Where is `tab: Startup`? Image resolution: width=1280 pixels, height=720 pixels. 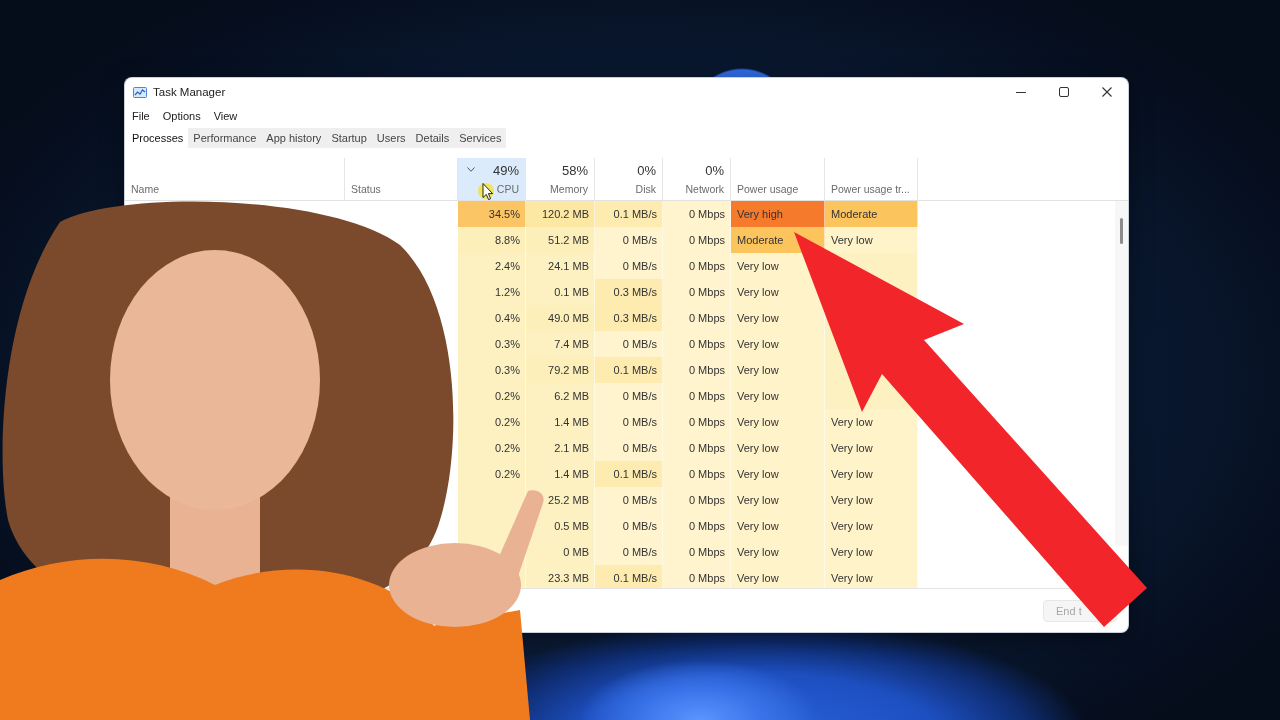 tab: Startup is located at coordinates (349, 138).